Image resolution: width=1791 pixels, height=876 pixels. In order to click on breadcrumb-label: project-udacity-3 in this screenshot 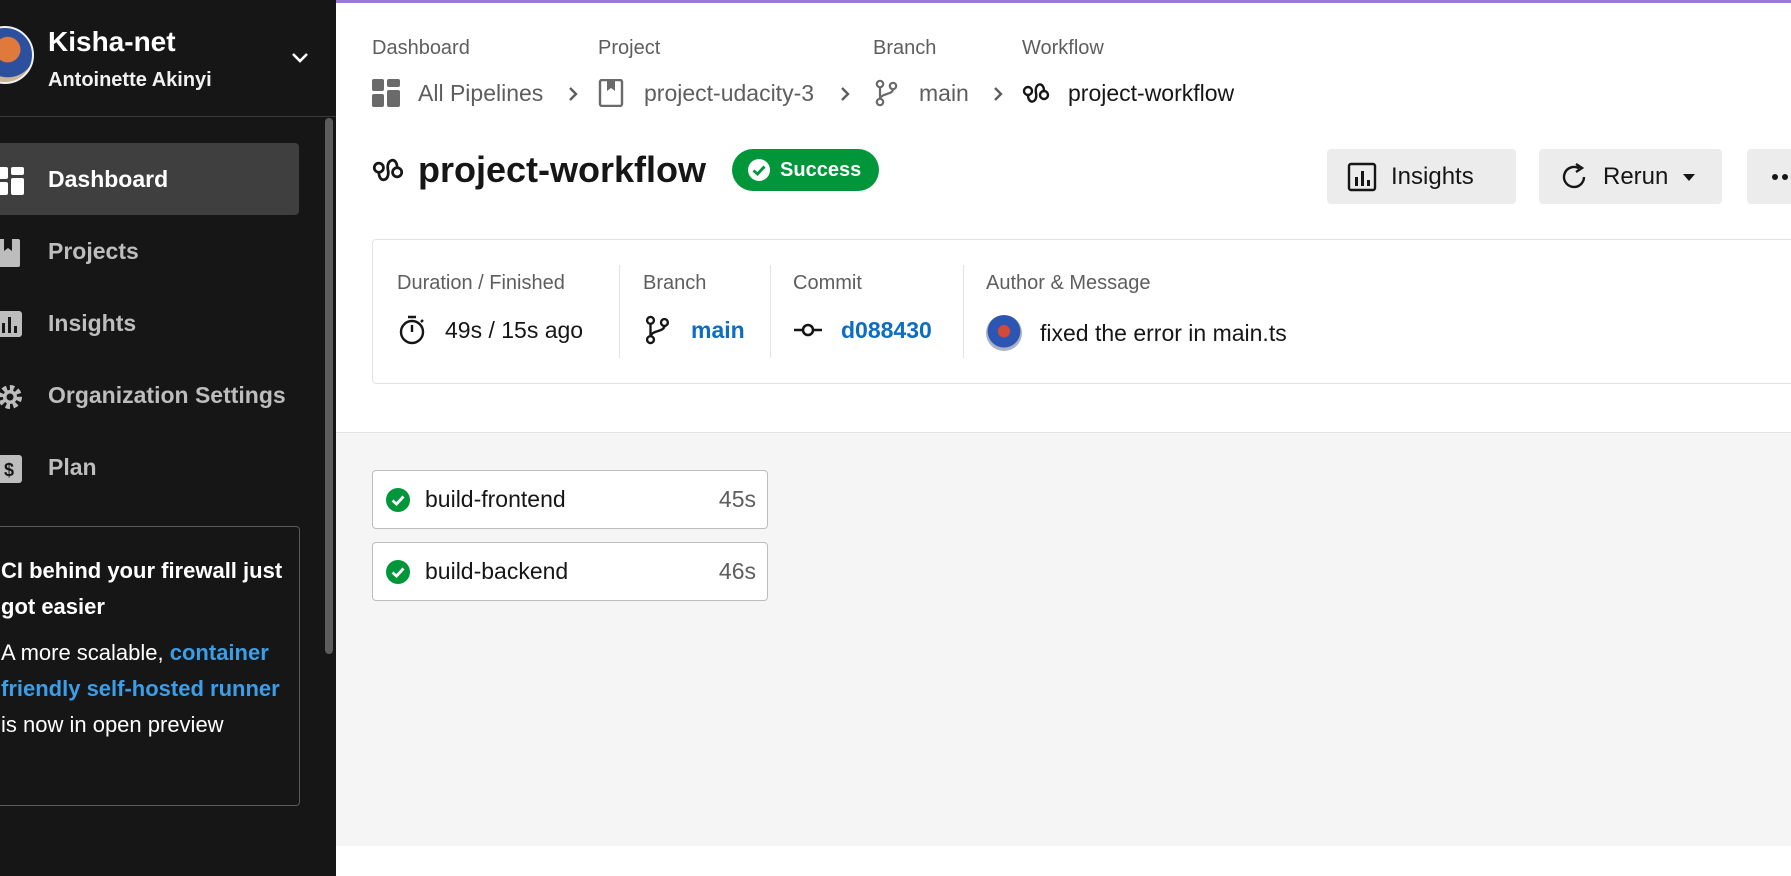, I will do `click(729, 92)`.